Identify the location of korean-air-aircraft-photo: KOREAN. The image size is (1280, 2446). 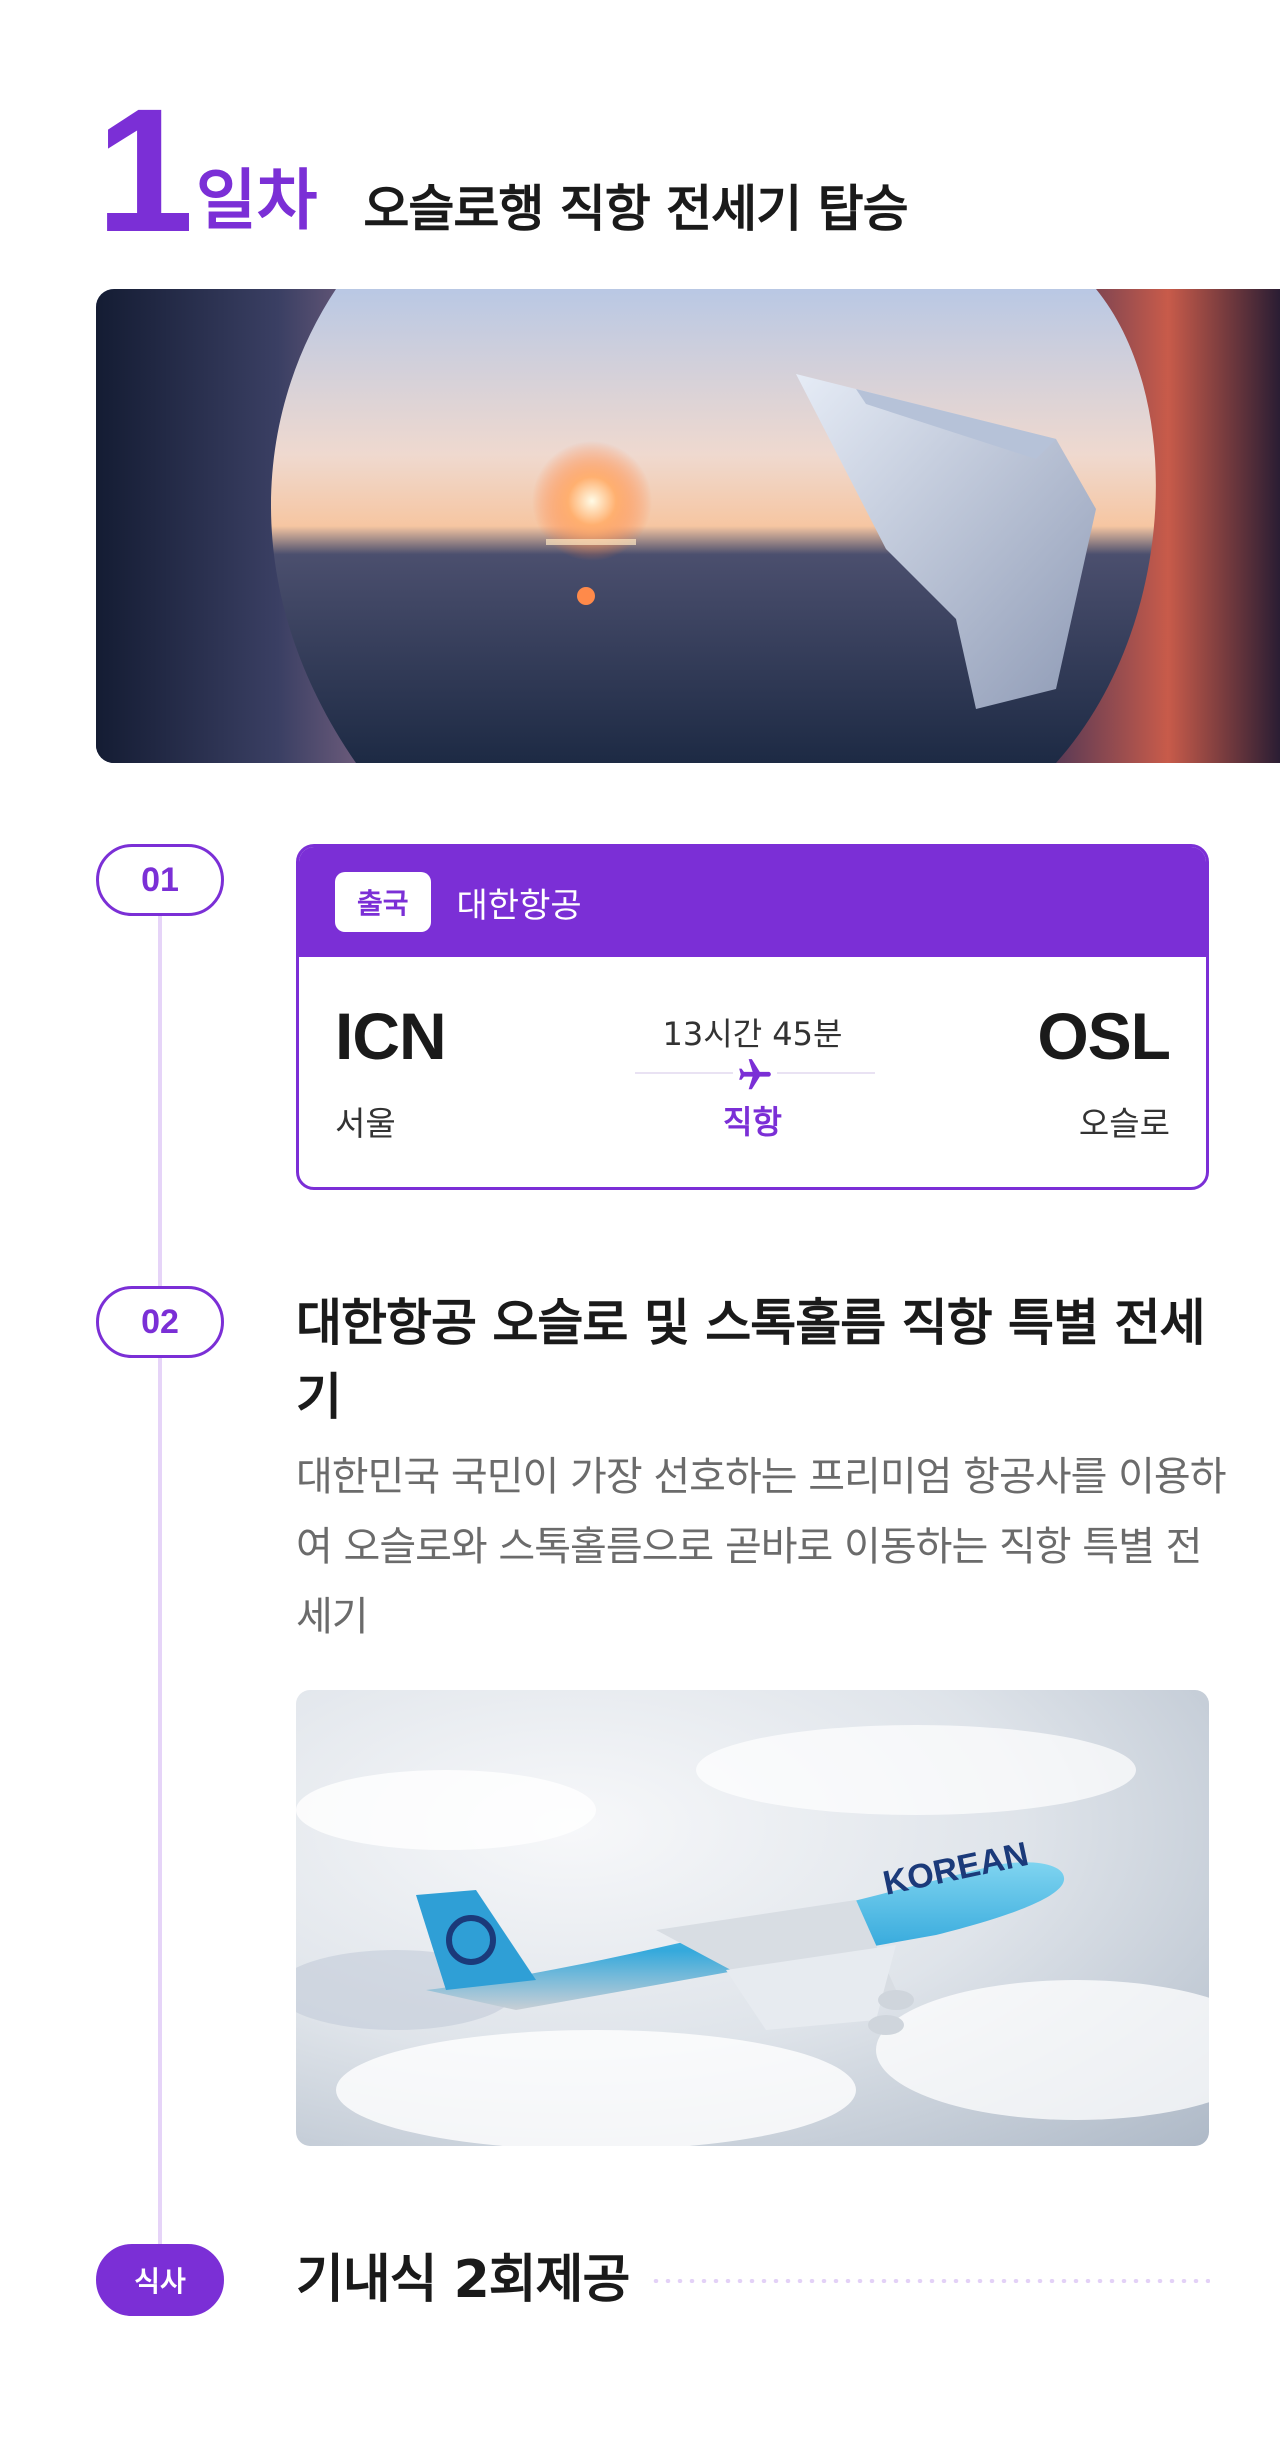
(752, 1918).